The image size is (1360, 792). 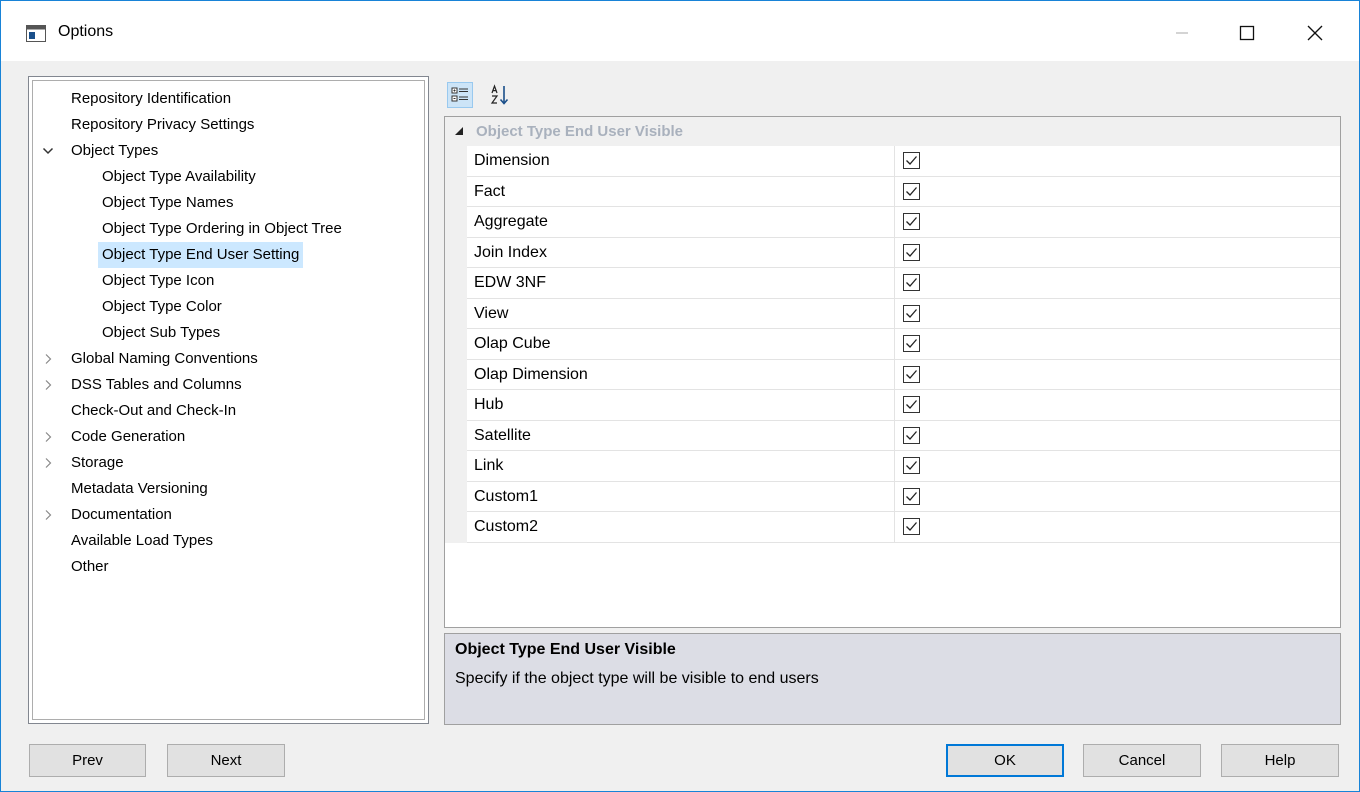 I want to click on grid-category-label: Object Type End User Visible, so click(x=580, y=131).